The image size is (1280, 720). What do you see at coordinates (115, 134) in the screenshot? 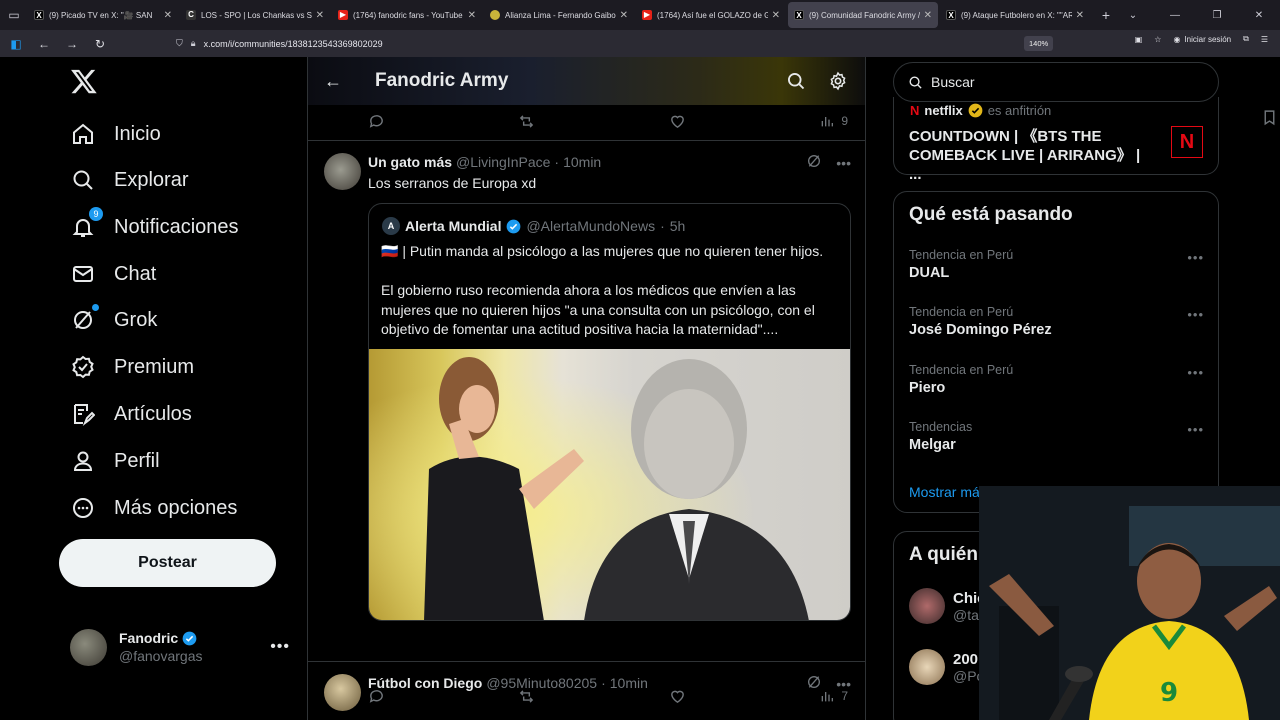
I see `nav-item-home: Inicio` at bounding box center [115, 134].